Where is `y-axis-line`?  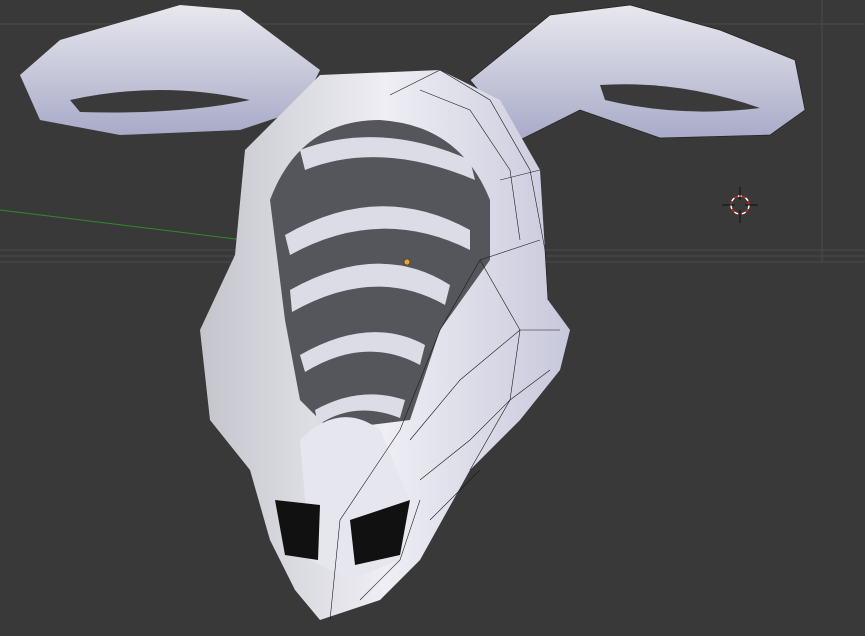 y-axis-line is located at coordinates (130, 226).